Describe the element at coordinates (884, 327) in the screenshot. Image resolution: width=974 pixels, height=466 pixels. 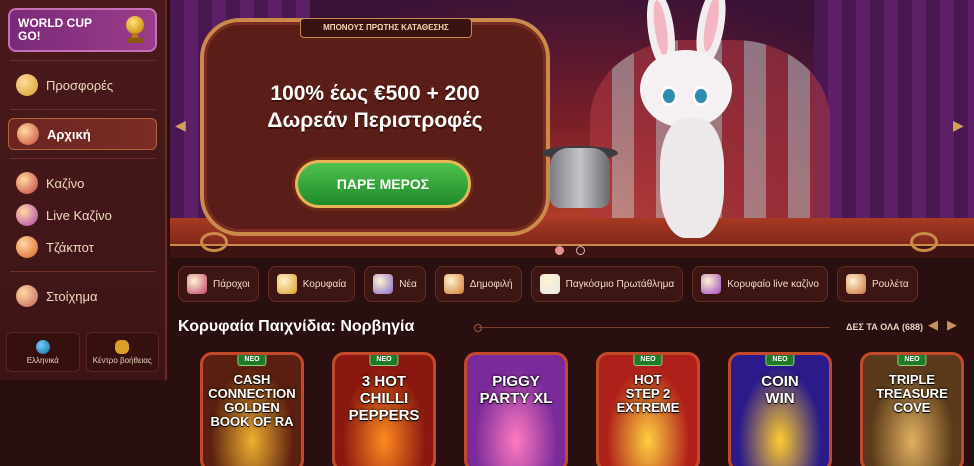
I see `see-all-link: ΔΕΣ ΤΑ ΟΛΑ (688)` at that location.